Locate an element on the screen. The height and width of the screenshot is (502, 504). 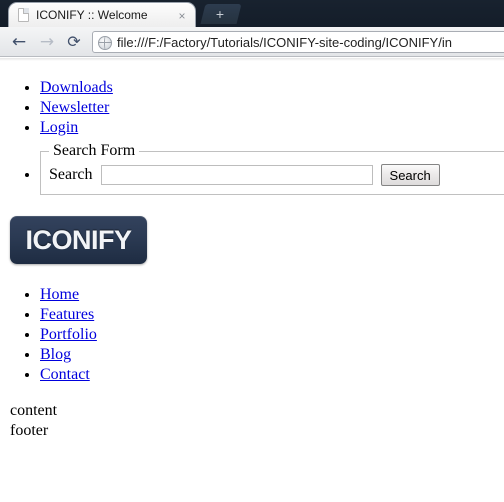
list-item: Blog is located at coordinates (170, 355).